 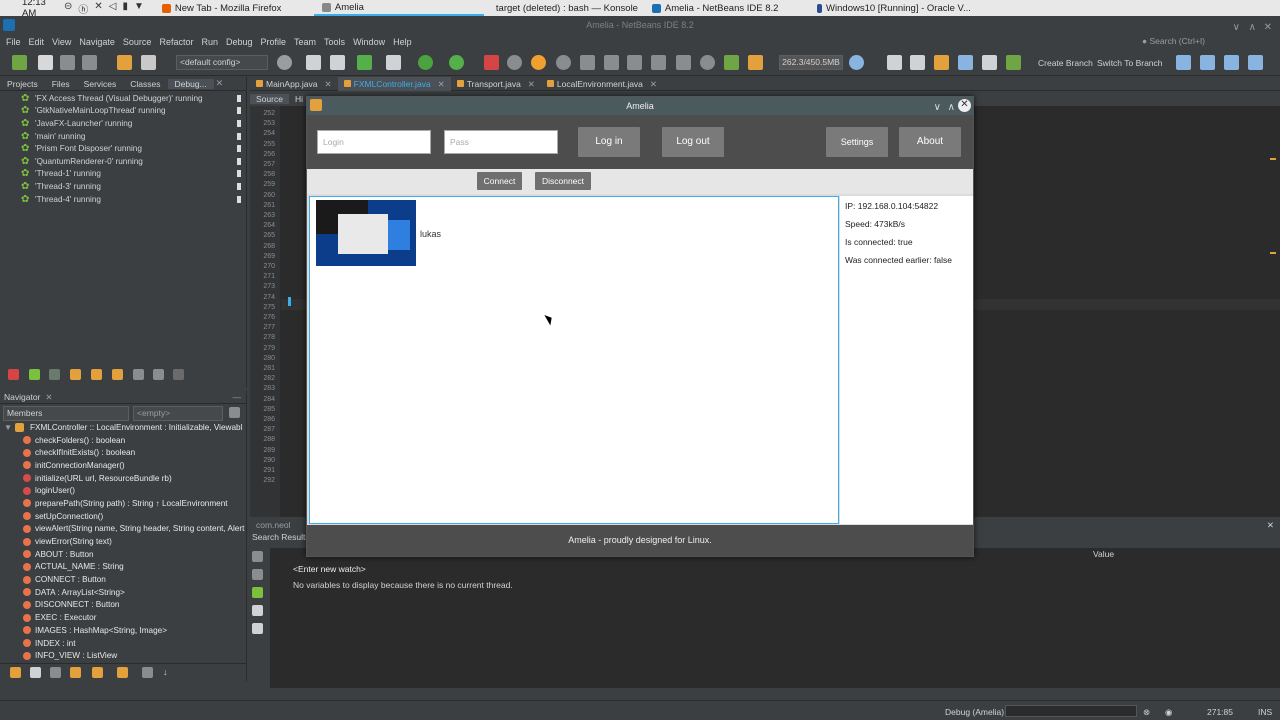 I want to click on fqn-icon, so click(x=147, y=672).